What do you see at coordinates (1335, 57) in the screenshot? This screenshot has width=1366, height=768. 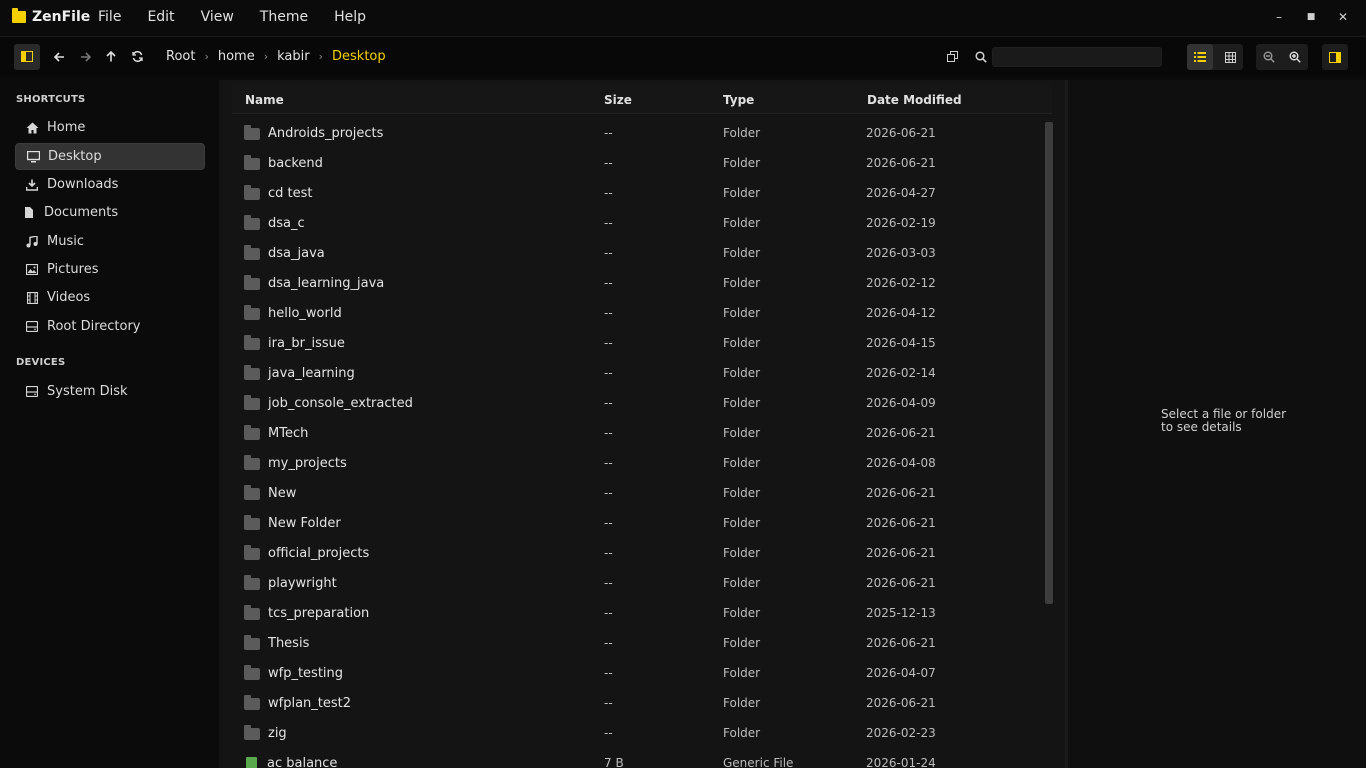 I see `toggle-details-button` at bounding box center [1335, 57].